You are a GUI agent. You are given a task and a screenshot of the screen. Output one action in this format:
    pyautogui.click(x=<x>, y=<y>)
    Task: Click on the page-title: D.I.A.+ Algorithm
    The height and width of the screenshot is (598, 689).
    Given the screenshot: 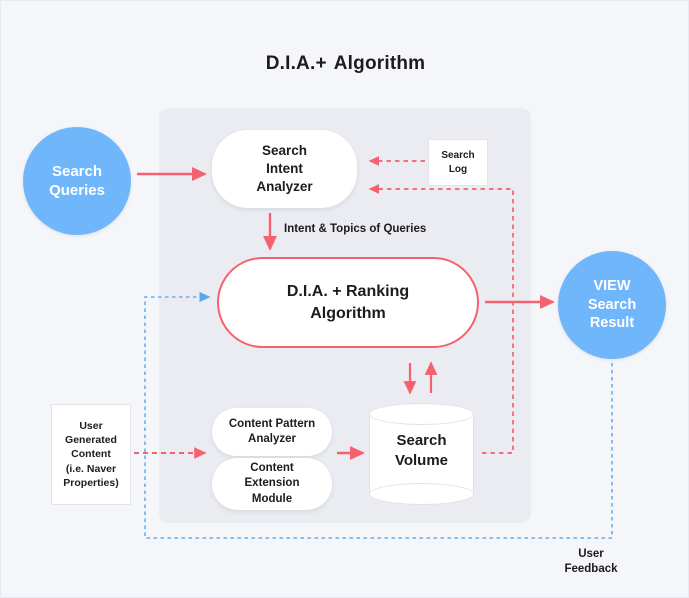 What is the action you would take?
    pyautogui.click(x=344, y=64)
    